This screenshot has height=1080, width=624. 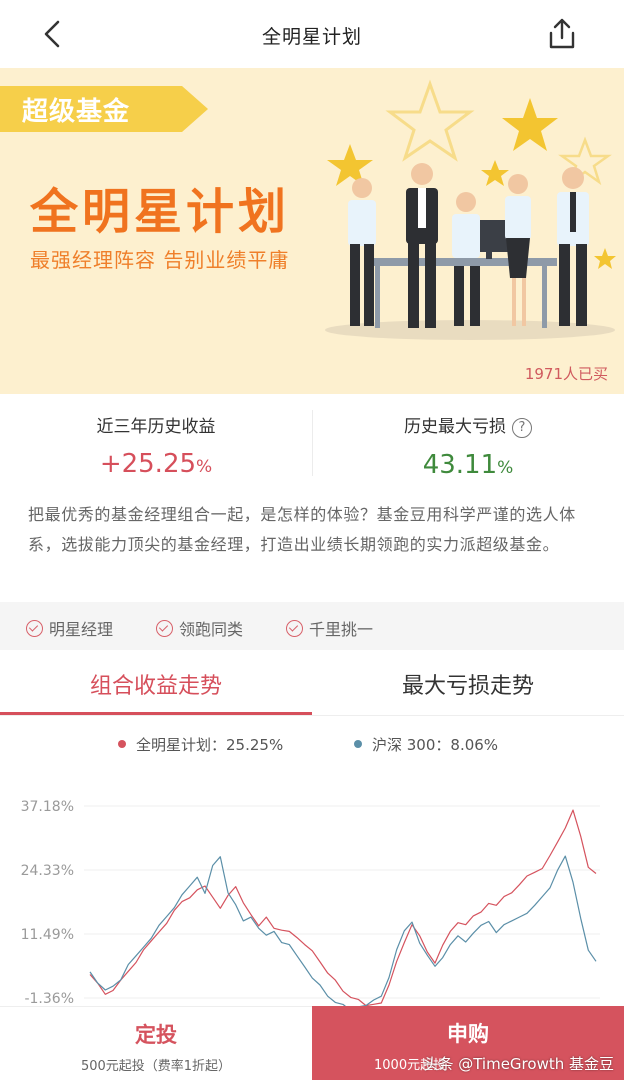 What do you see at coordinates (562, 34) in the screenshot?
I see `share-icon` at bounding box center [562, 34].